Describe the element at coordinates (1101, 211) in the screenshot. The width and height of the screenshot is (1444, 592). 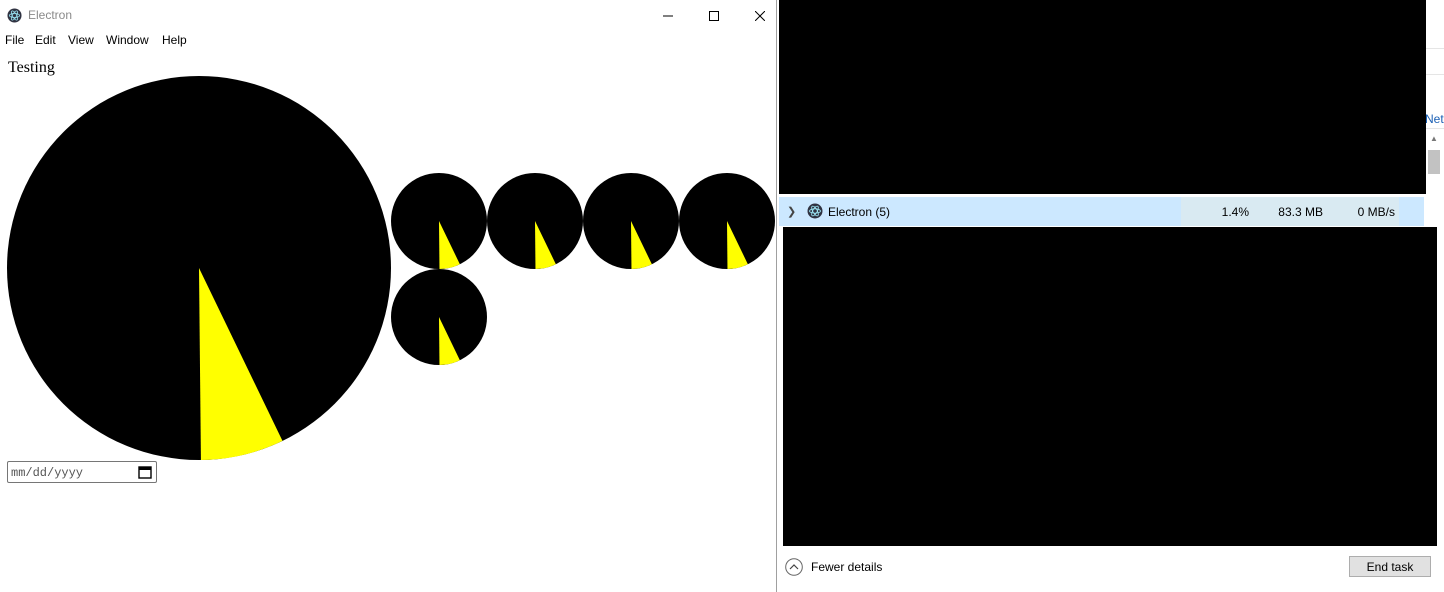
I see `process-row: ❯ Electron (5) 1.4% 83.3 MB 0 MB/s` at that location.